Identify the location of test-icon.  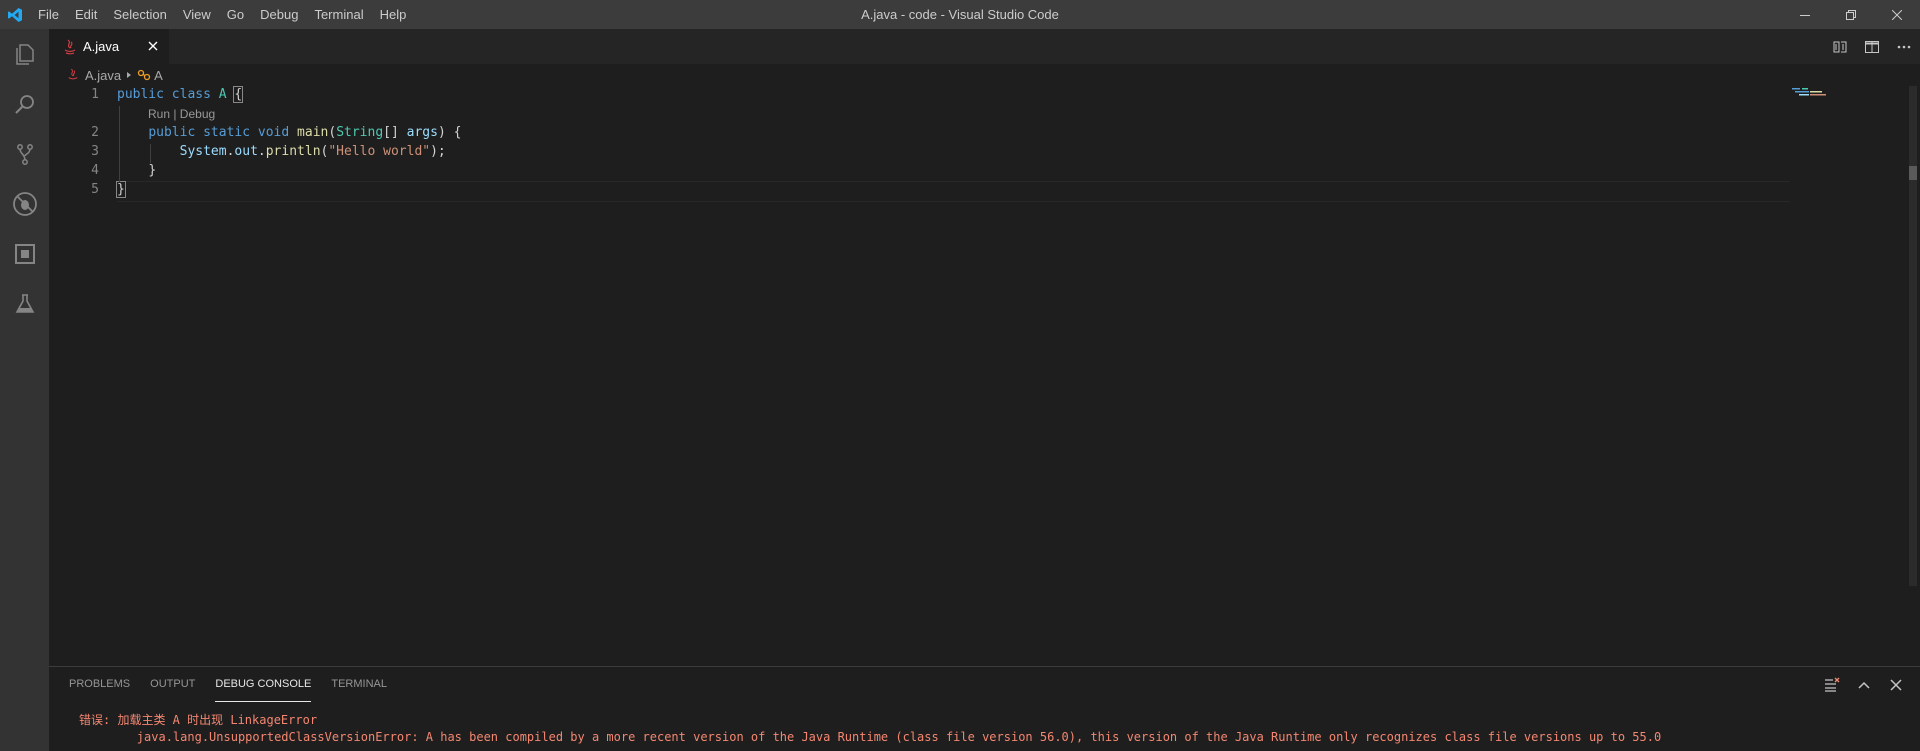
(24, 303).